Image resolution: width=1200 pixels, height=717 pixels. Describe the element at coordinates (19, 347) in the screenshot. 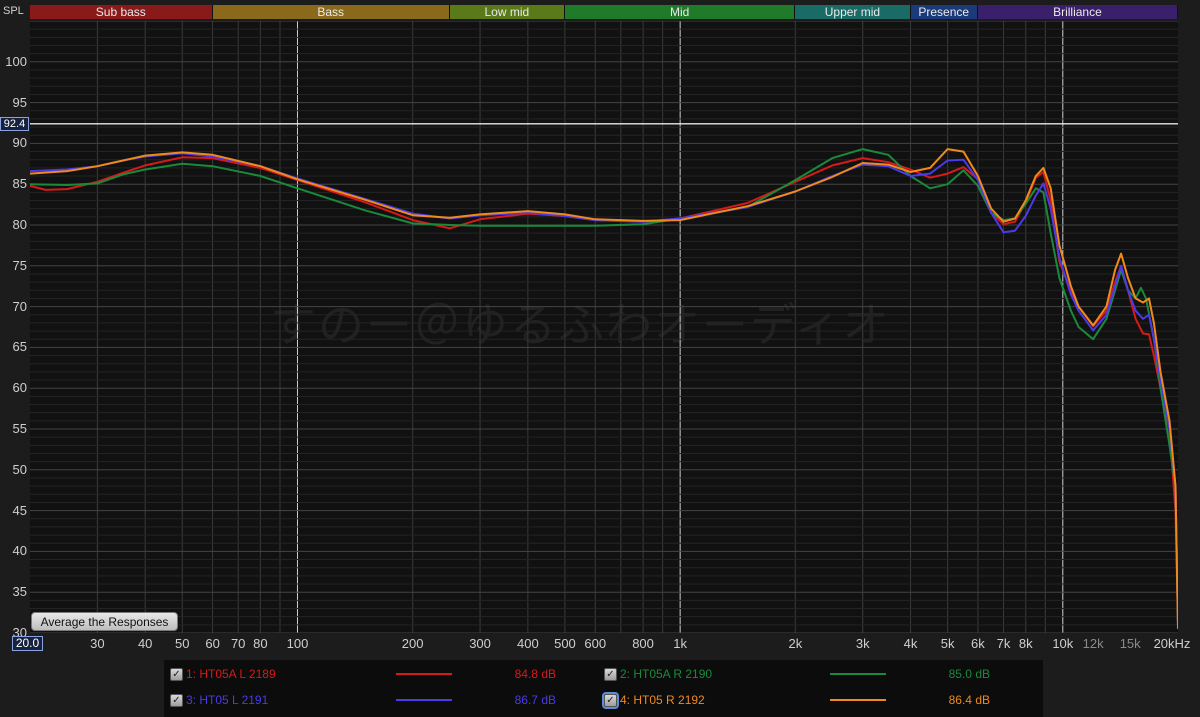

I see `y-tick-label: 65` at that location.